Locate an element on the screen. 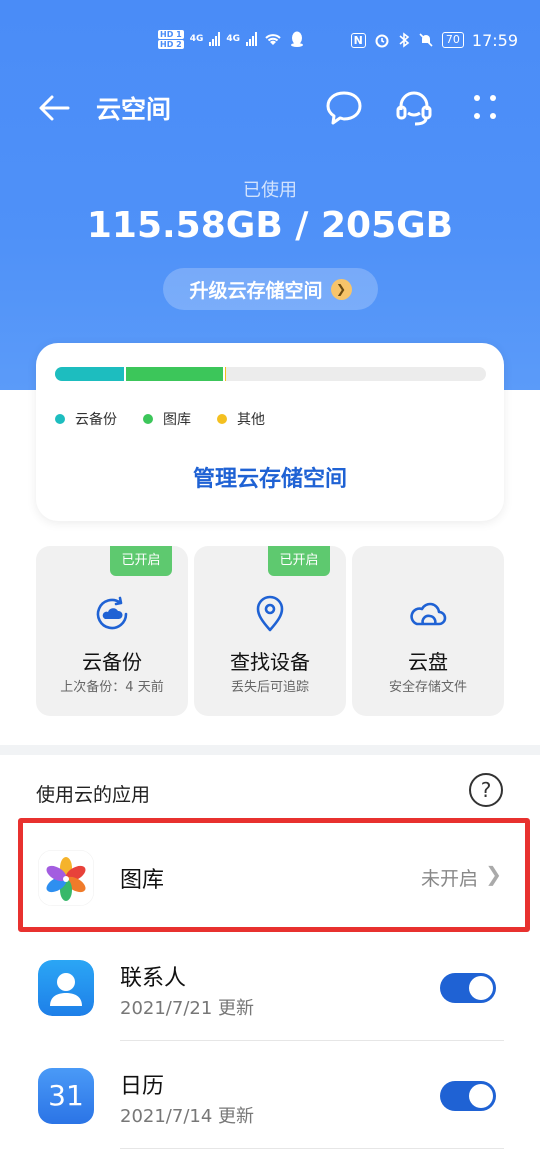  tile-find-device: 已开启 查找设备 丢失后可追踪 is located at coordinates (270, 631).